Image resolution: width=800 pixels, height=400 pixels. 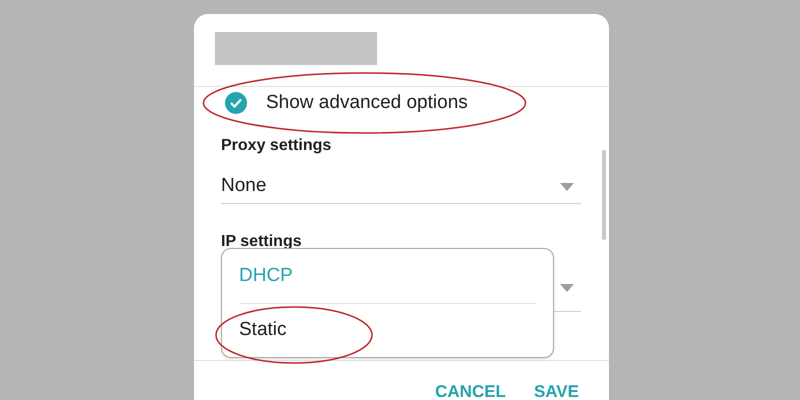 I want to click on menu-item: DHCP, so click(x=387, y=276).